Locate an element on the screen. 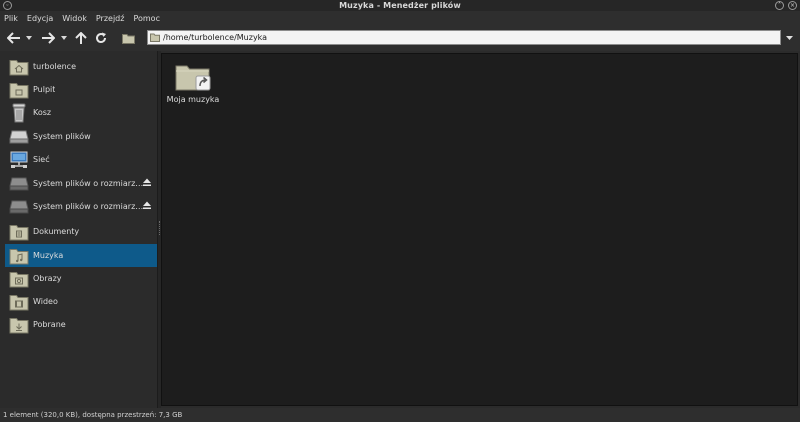  file-name: Moja muzyka is located at coordinates (193, 99).